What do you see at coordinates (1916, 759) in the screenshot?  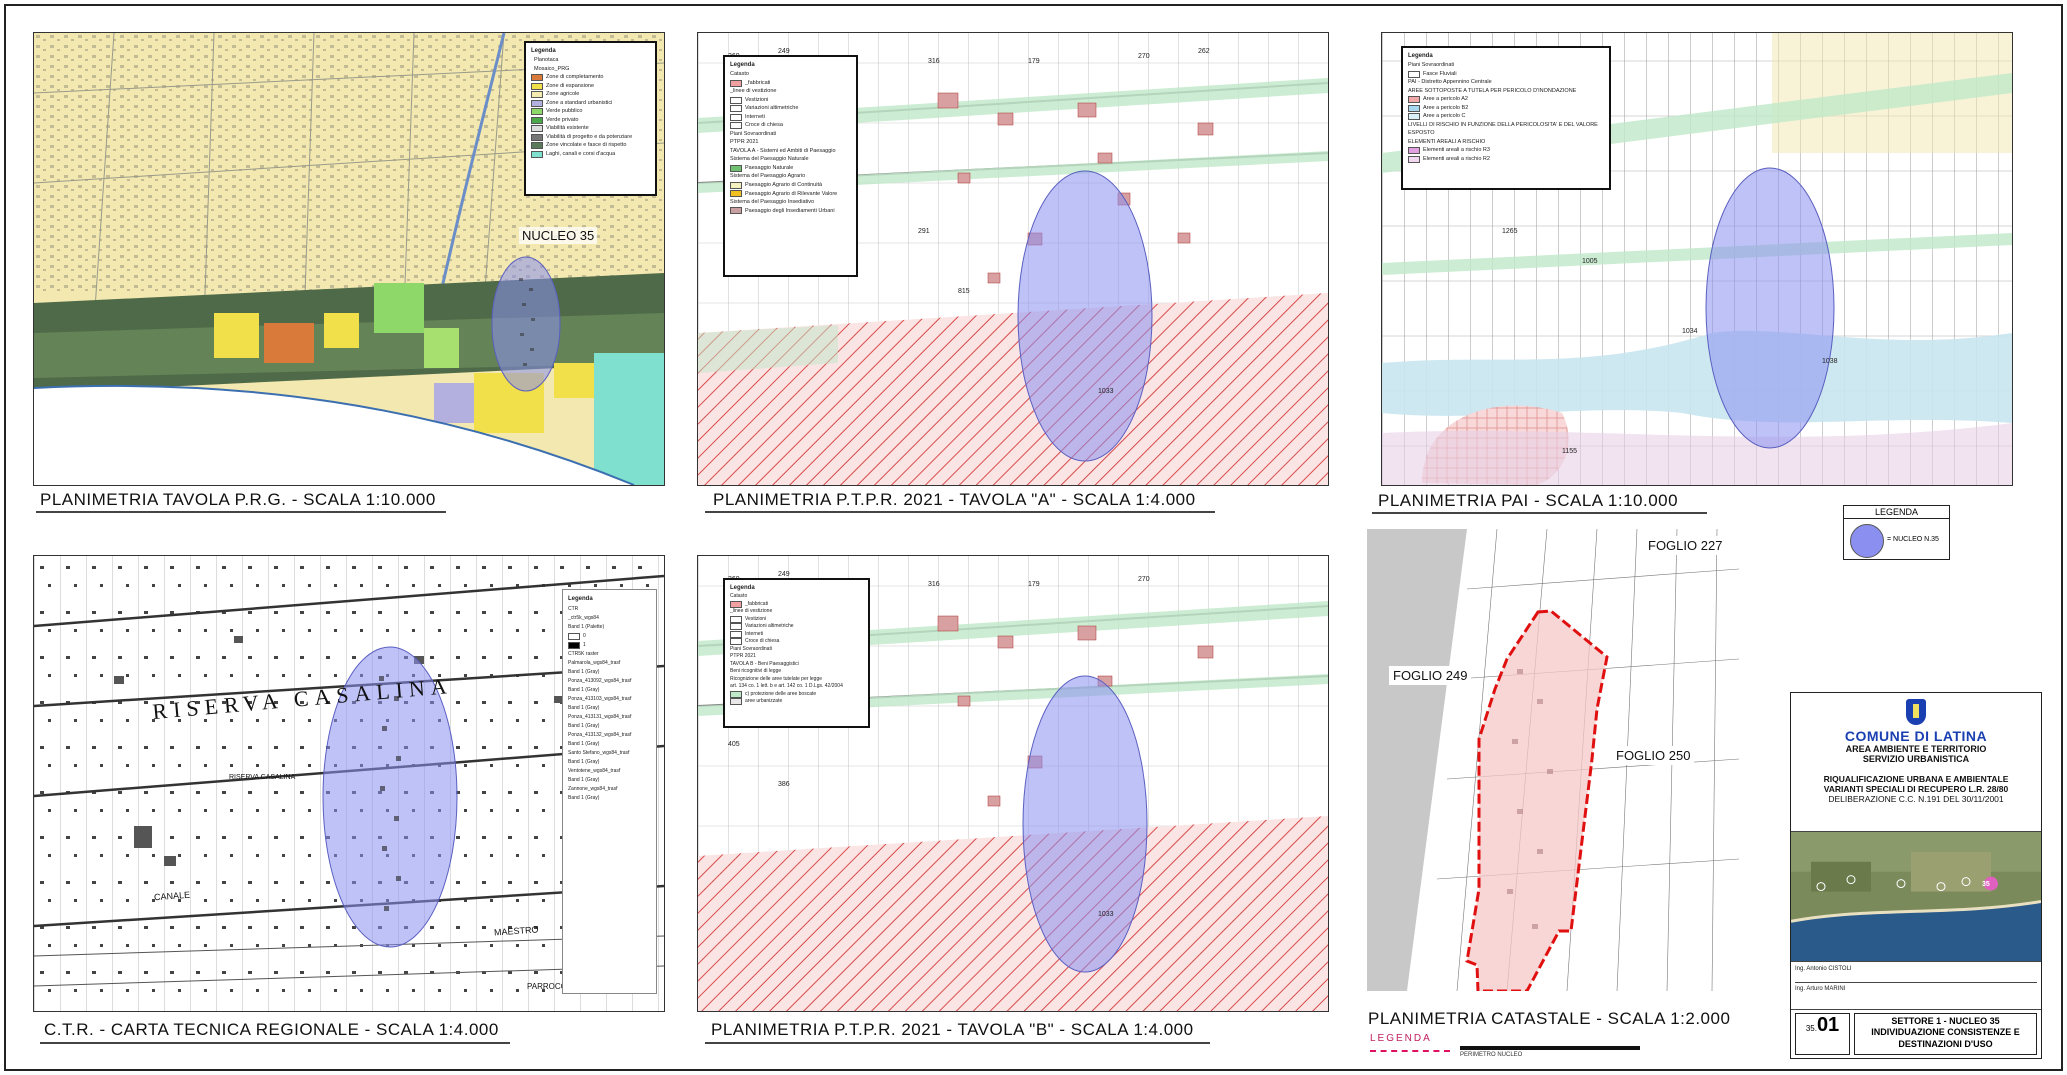 I see `servizio-name: SERVIZIO URBANISTICA` at bounding box center [1916, 759].